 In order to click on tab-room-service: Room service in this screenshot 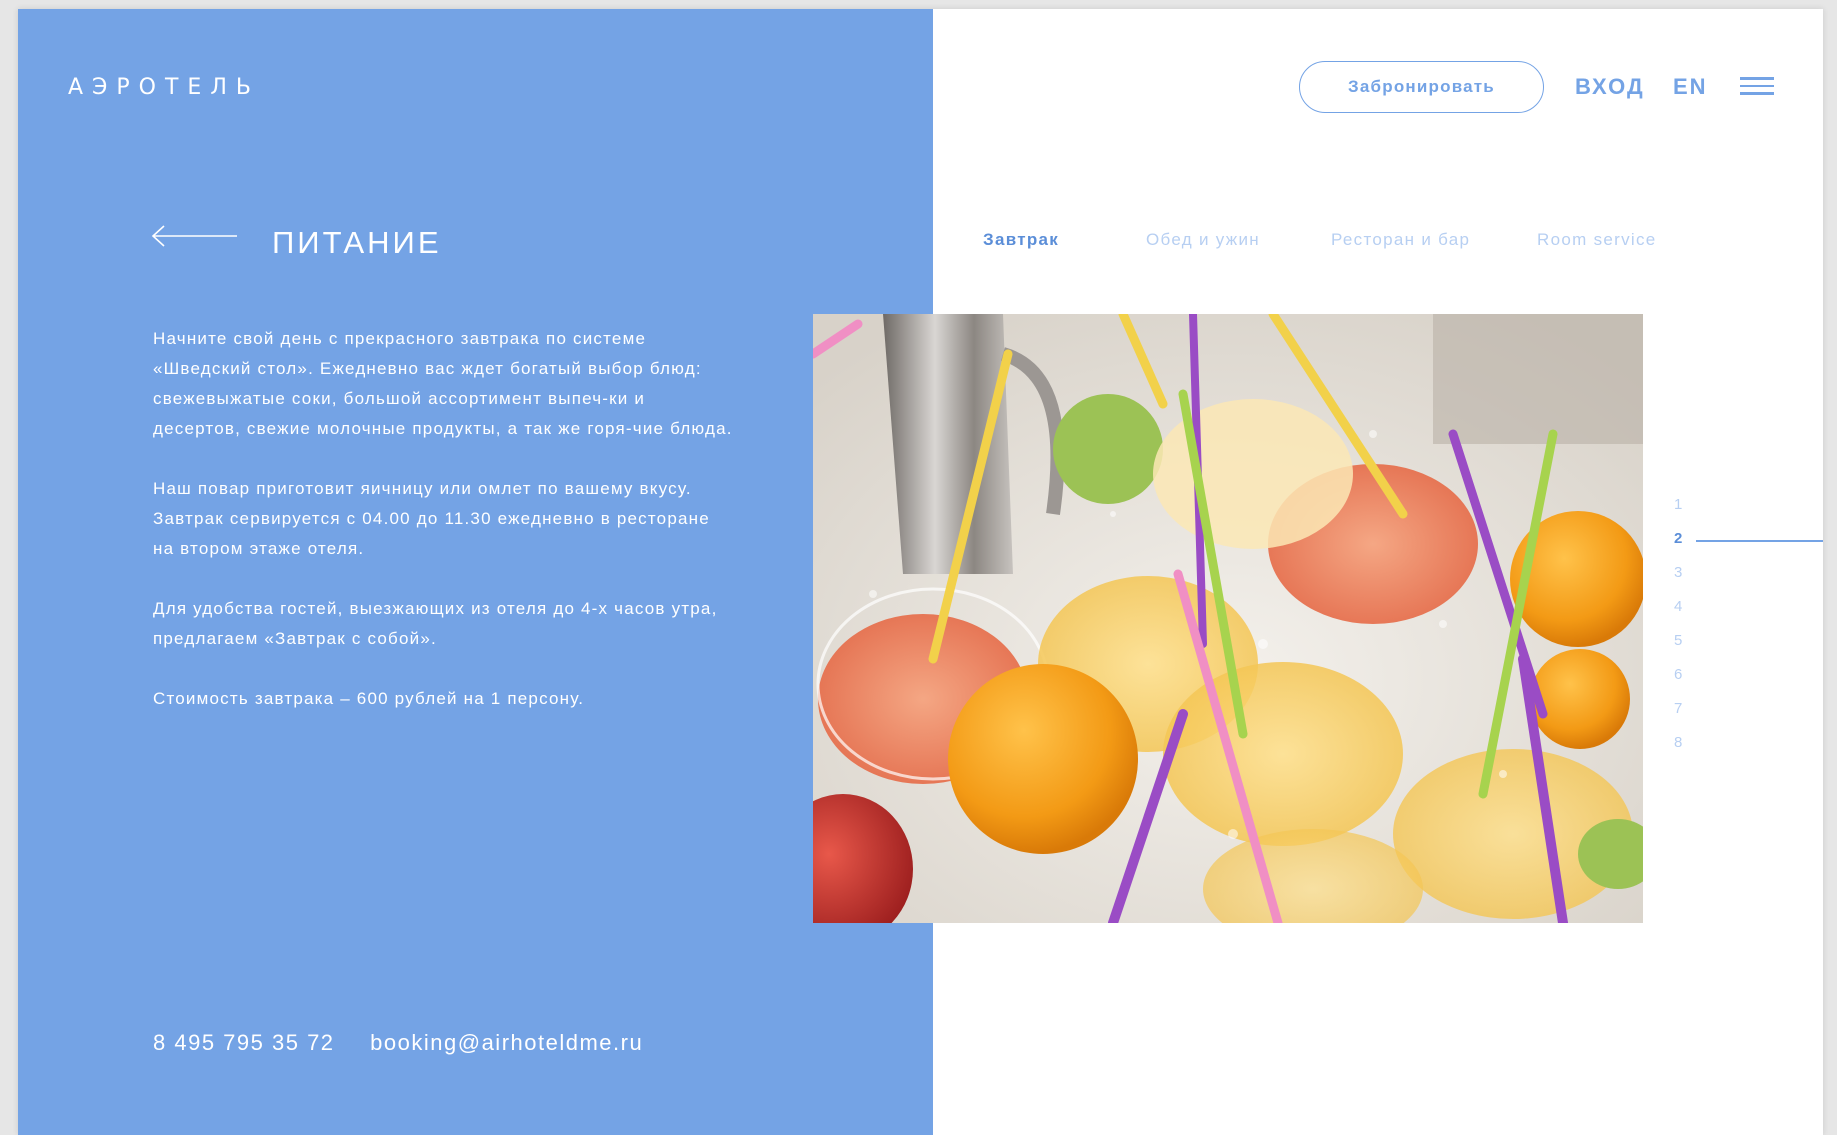, I will do `click(1597, 240)`.